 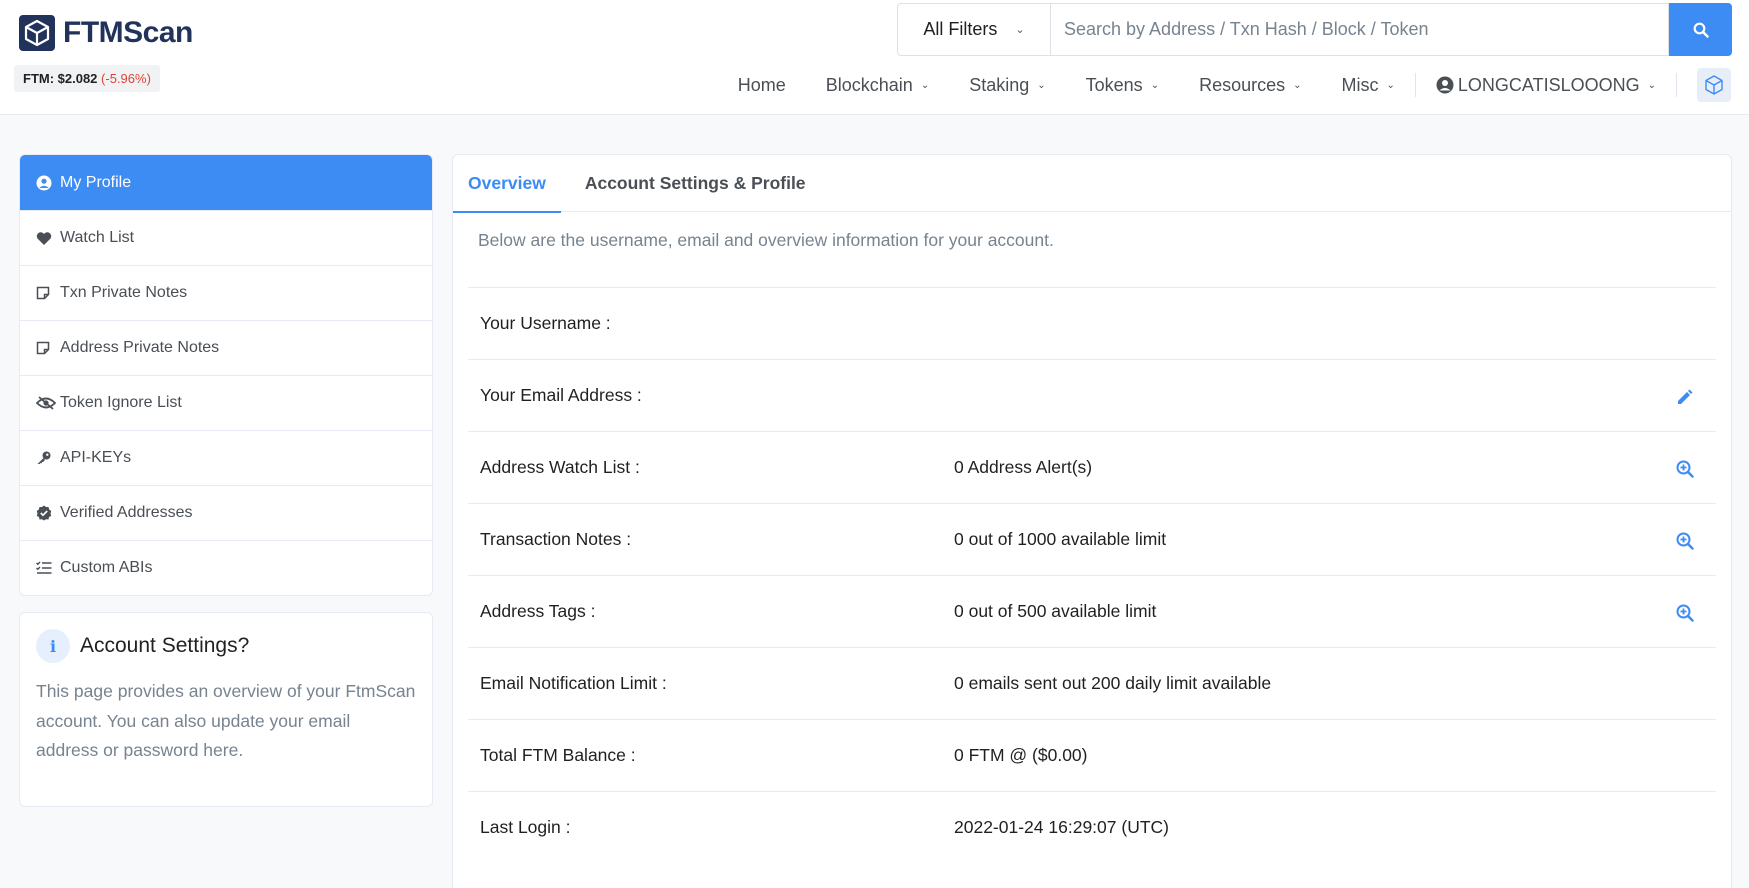 I want to click on sidebar-item-verified-addresses: Verified Addresses, so click(x=226, y=512).